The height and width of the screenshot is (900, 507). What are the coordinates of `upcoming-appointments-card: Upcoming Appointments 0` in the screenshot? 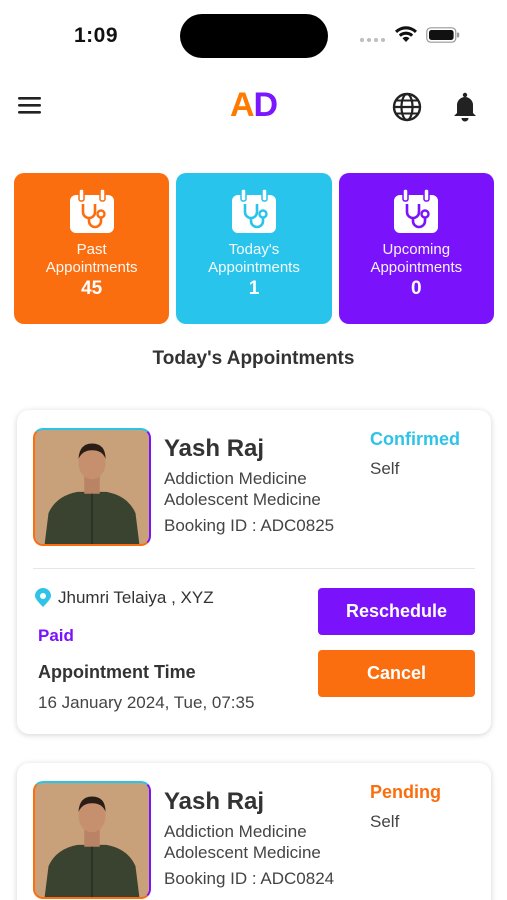 It's located at (416, 248).